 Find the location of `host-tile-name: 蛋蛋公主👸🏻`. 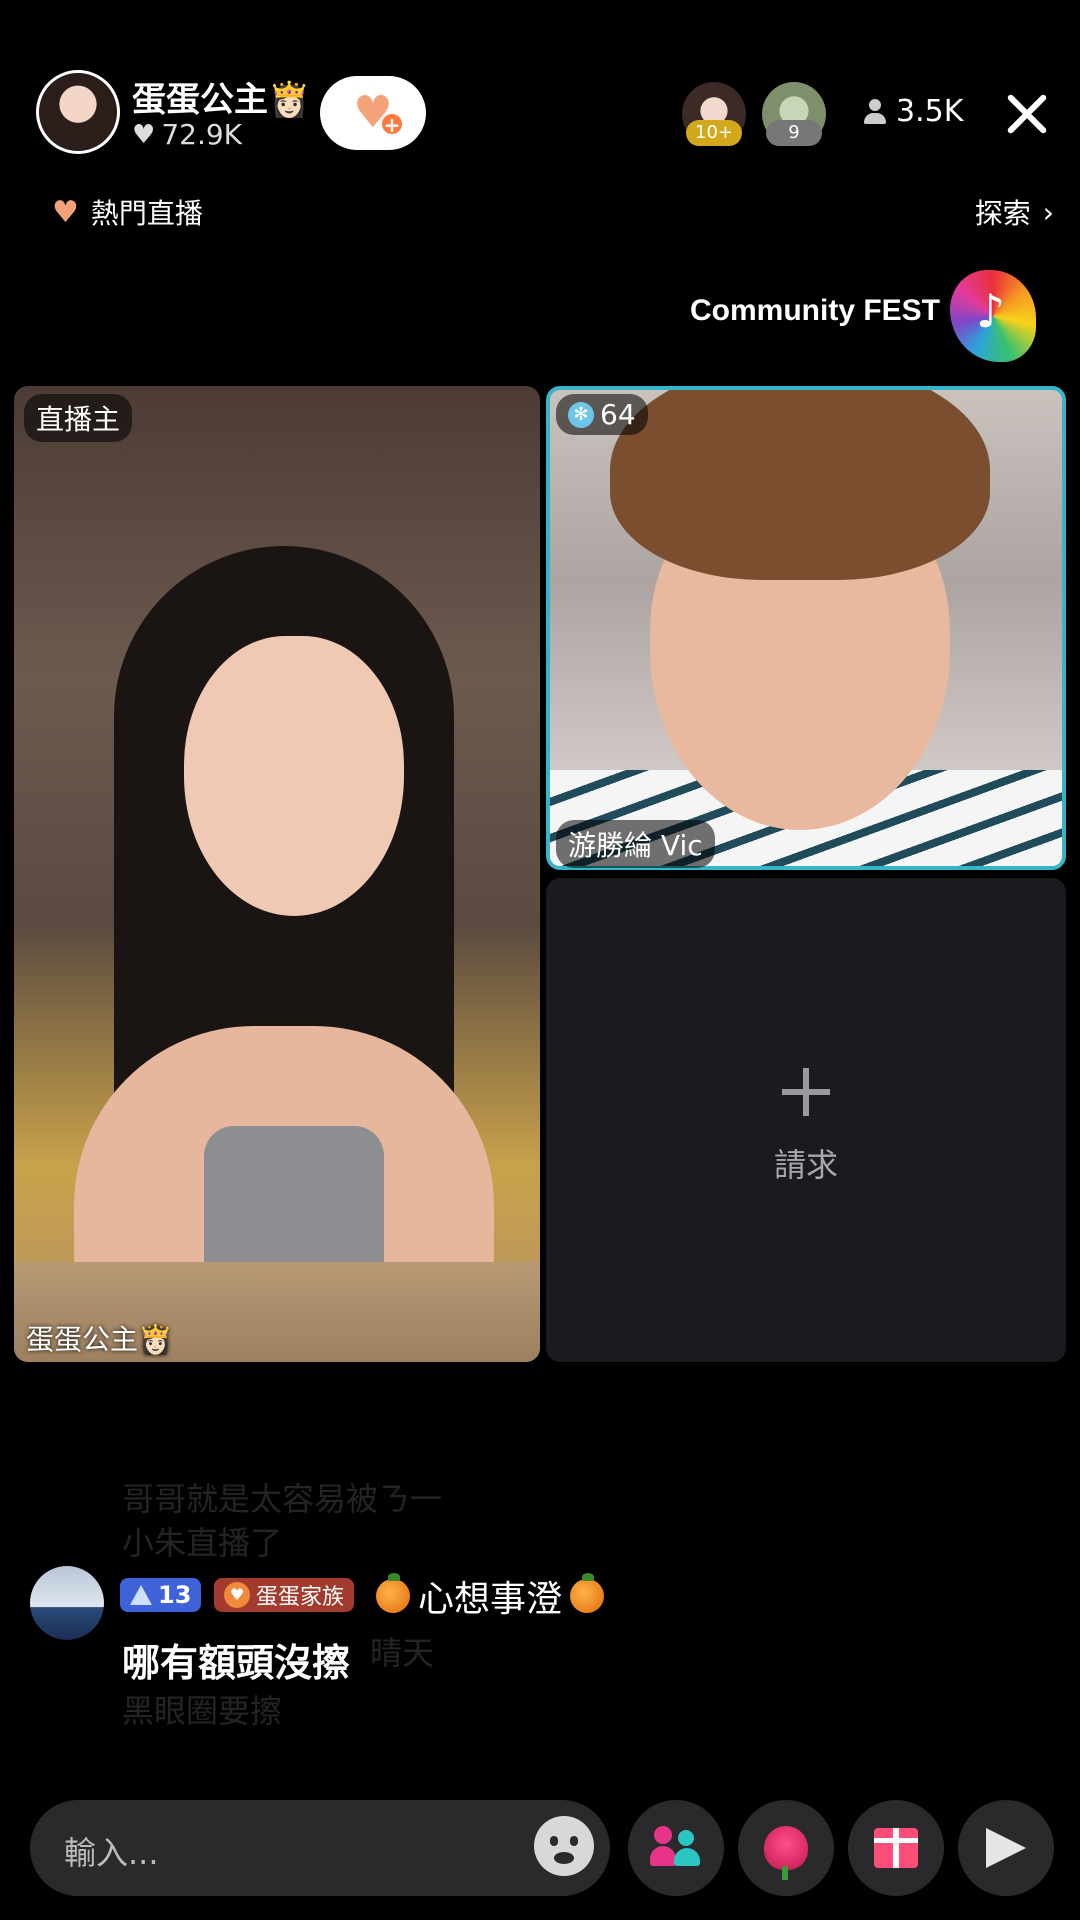

host-tile-name: 蛋蛋公主👸🏻 is located at coordinates (99, 1339).